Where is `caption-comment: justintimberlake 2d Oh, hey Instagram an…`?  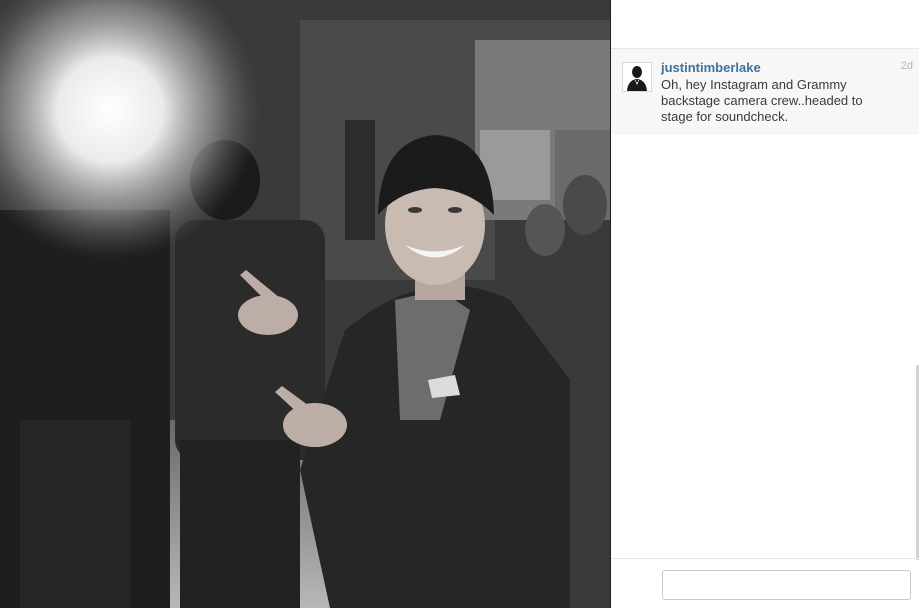 caption-comment: justintimberlake 2d Oh, hey Instagram an… is located at coordinates (765, 92).